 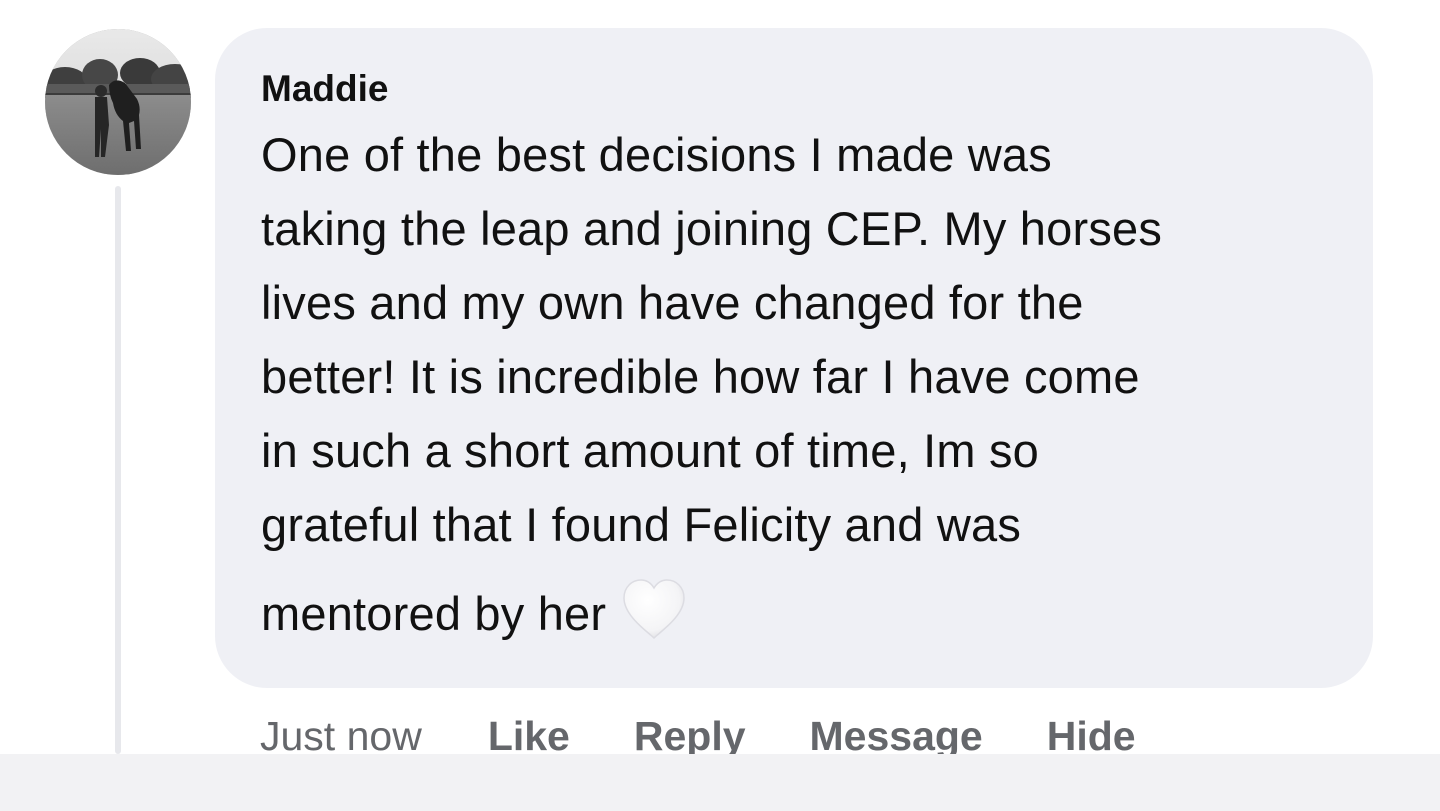 I want to click on comment-text-line: lives and my own have changed for the, so click(x=672, y=302).